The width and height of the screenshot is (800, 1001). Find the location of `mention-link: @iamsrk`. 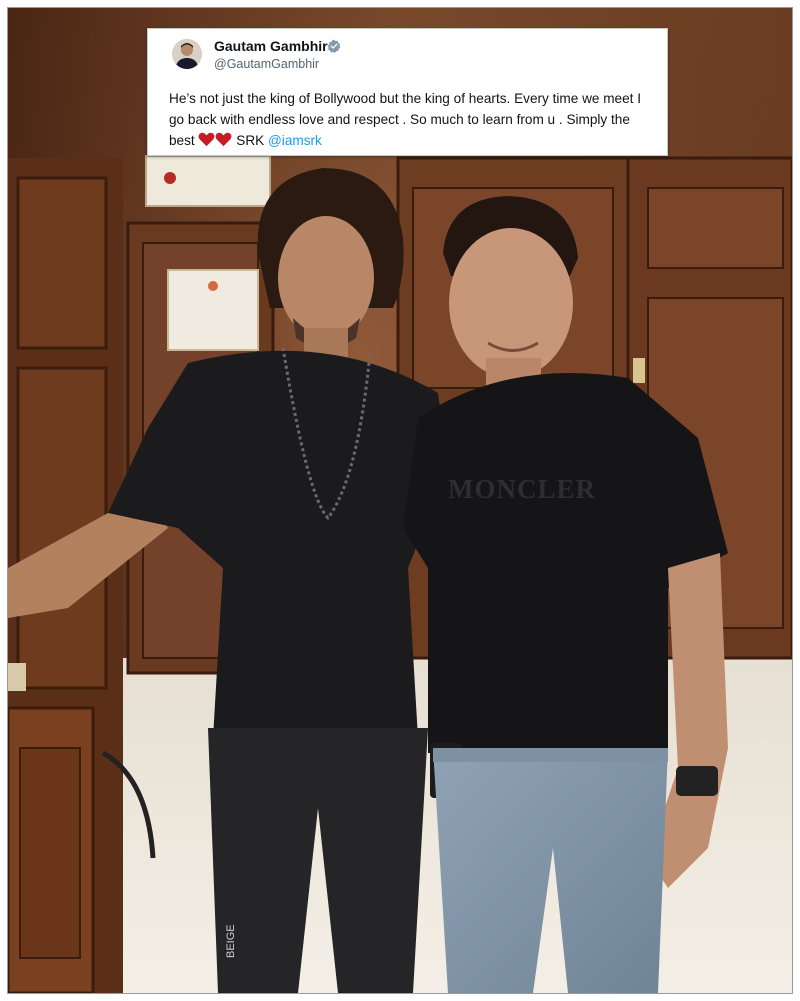

mention-link: @iamsrk is located at coordinates (295, 140).